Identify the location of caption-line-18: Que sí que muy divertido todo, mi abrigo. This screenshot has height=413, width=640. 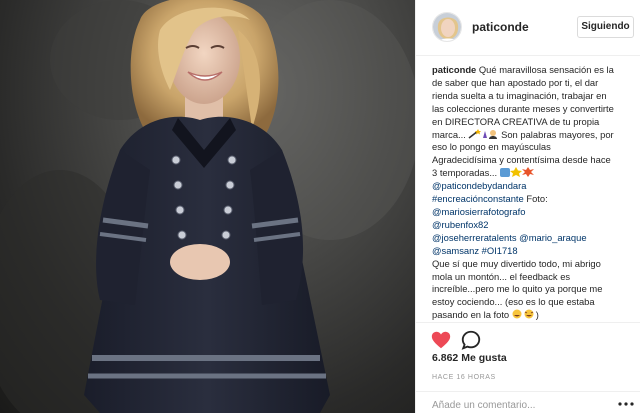
(516, 263).